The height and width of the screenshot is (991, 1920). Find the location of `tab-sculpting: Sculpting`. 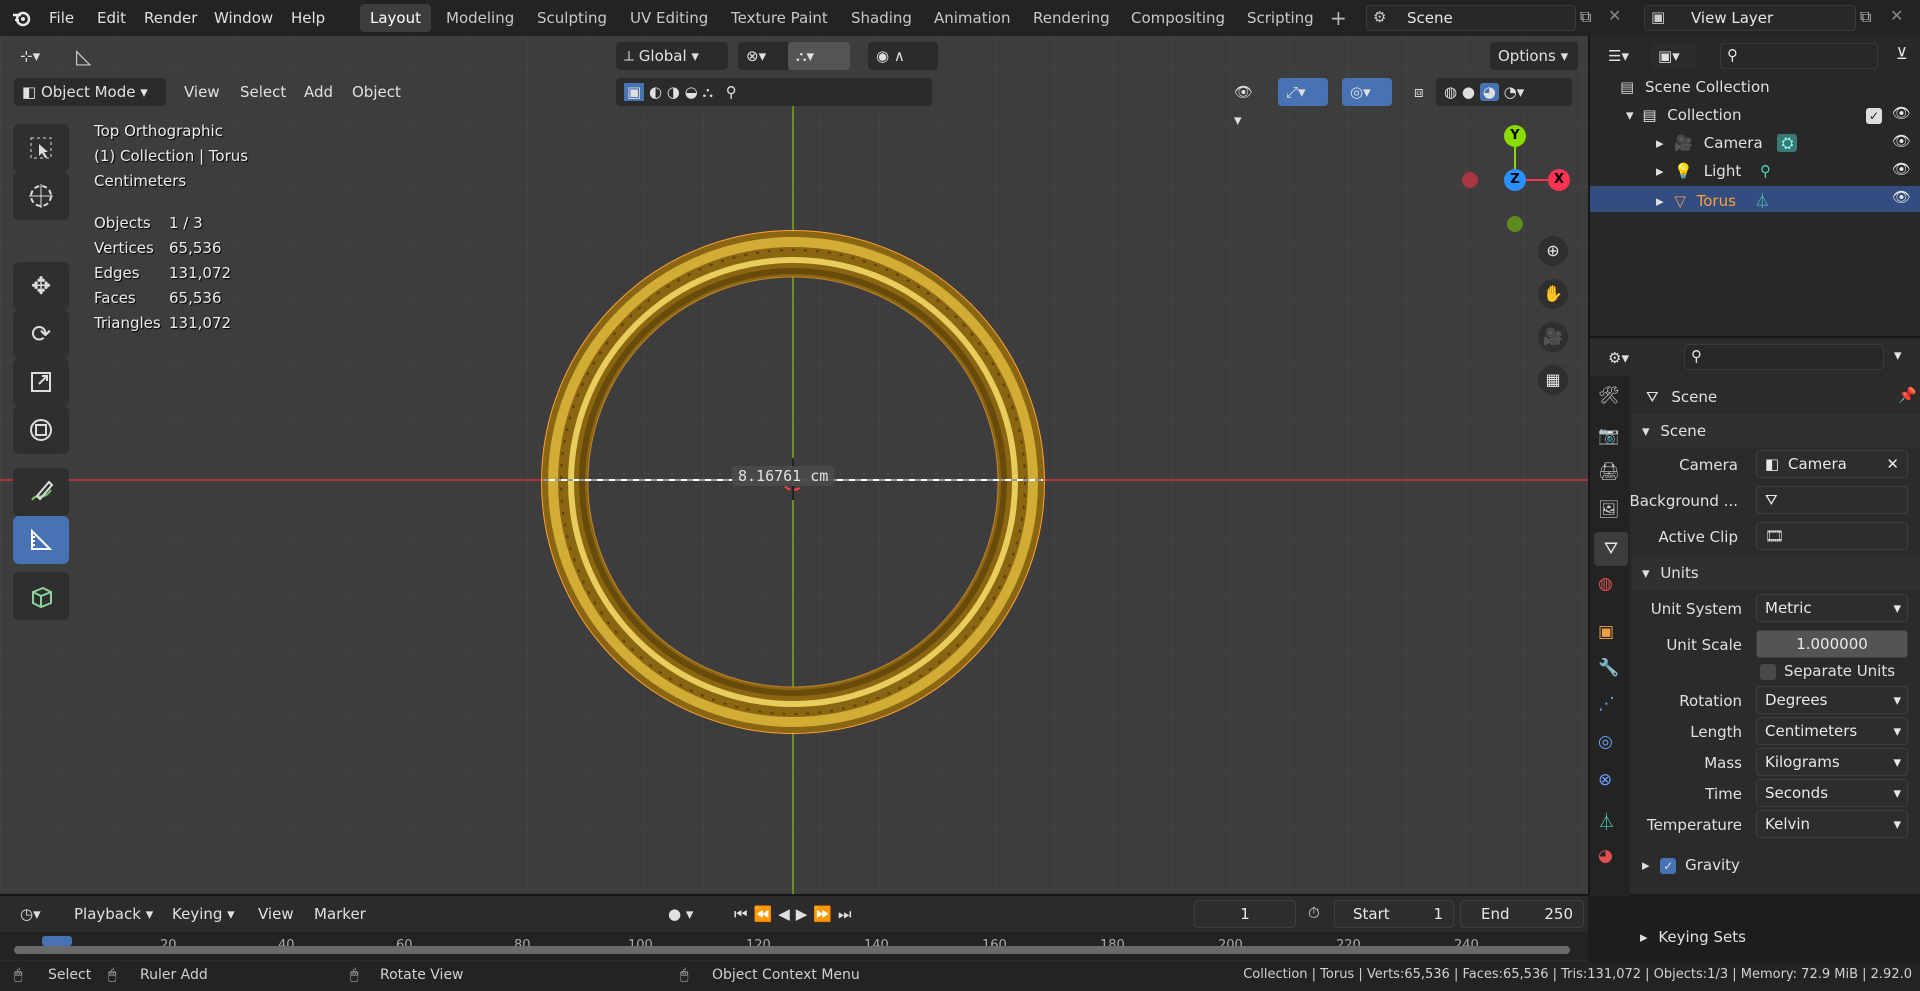

tab-sculpting: Sculpting is located at coordinates (572, 18).